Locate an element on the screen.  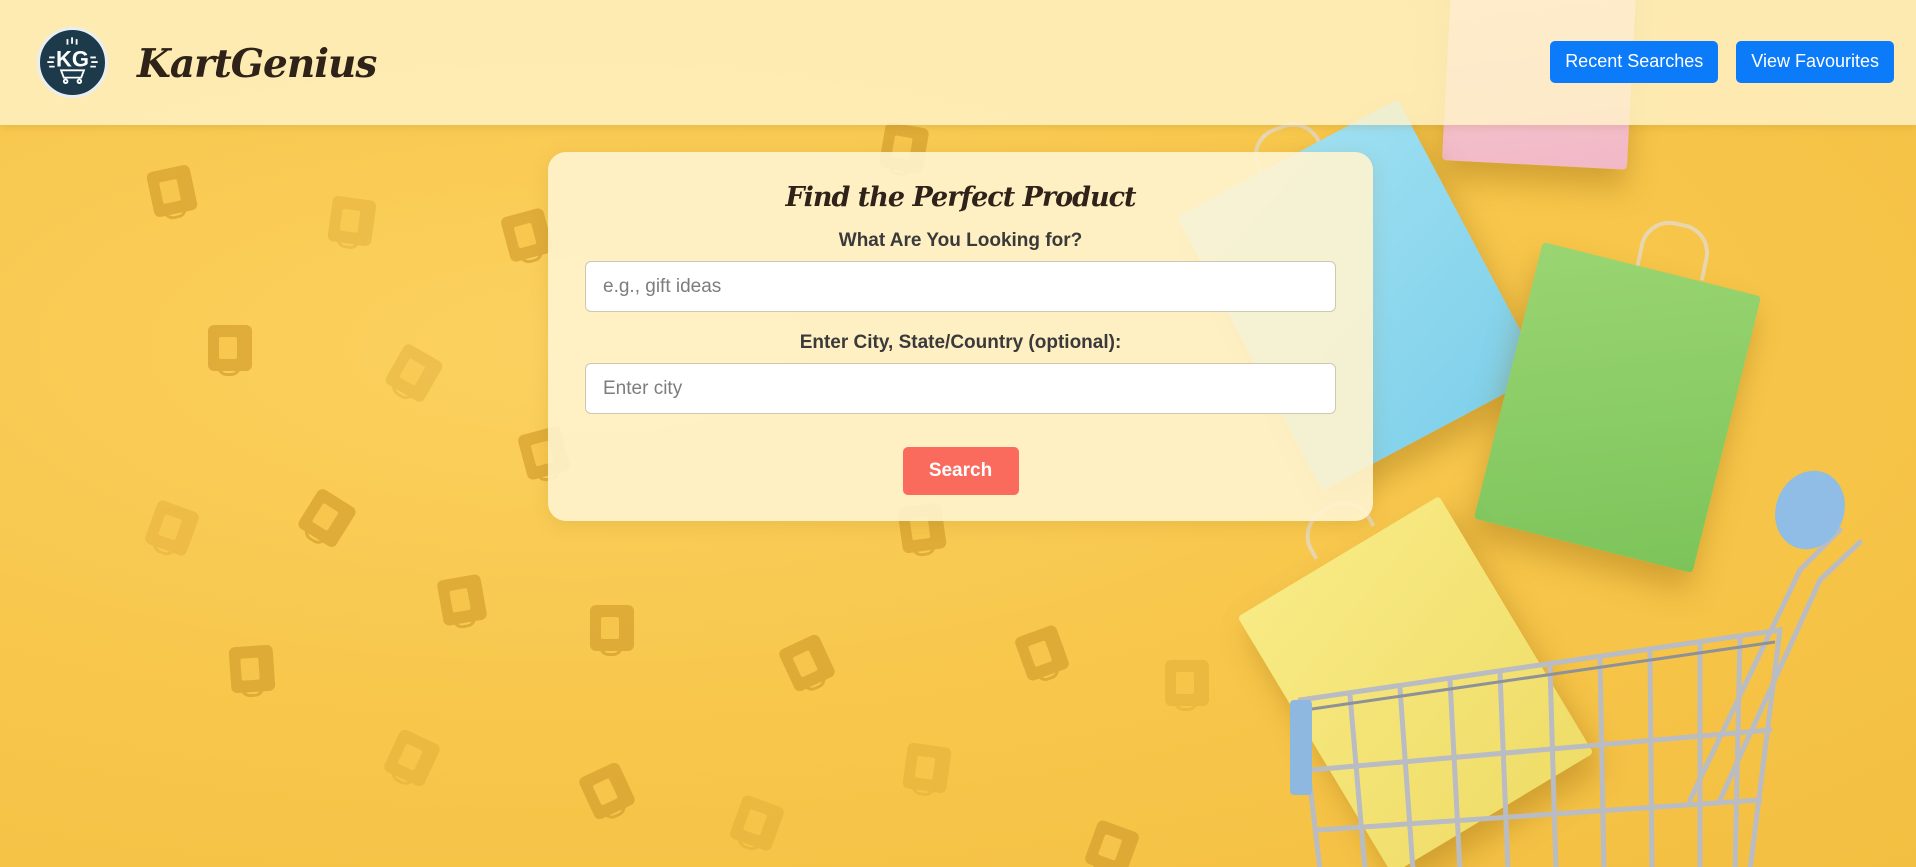
search-button: Search is located at coordinates (960, 471).